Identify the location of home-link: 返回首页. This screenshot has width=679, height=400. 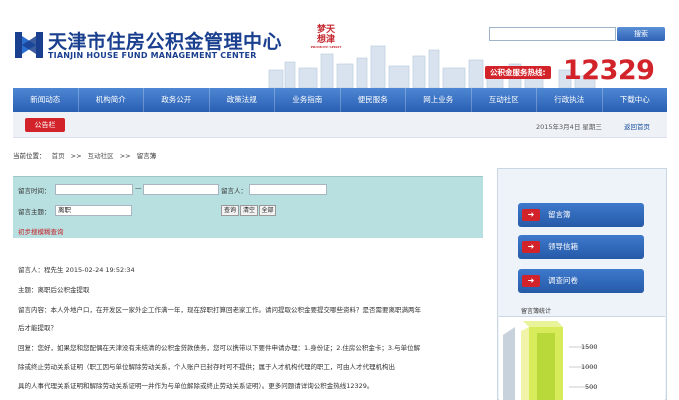
(637, 126).